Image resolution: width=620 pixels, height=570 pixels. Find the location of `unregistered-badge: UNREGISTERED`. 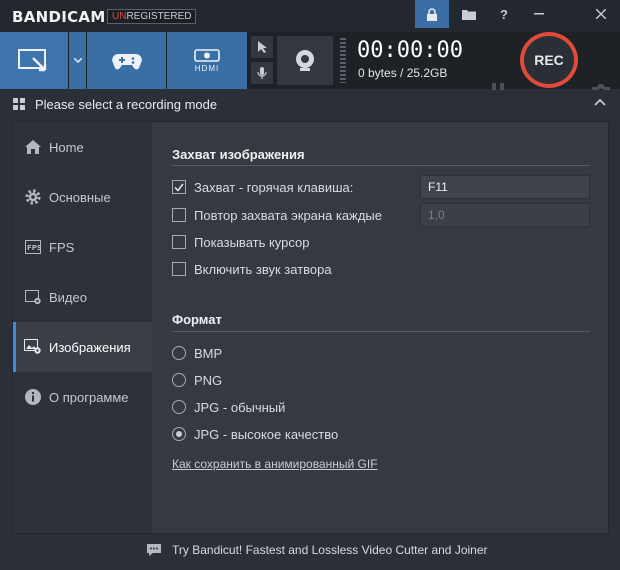

unregistered-badge: UNREGISTERED is located at coordinates (152, 16).